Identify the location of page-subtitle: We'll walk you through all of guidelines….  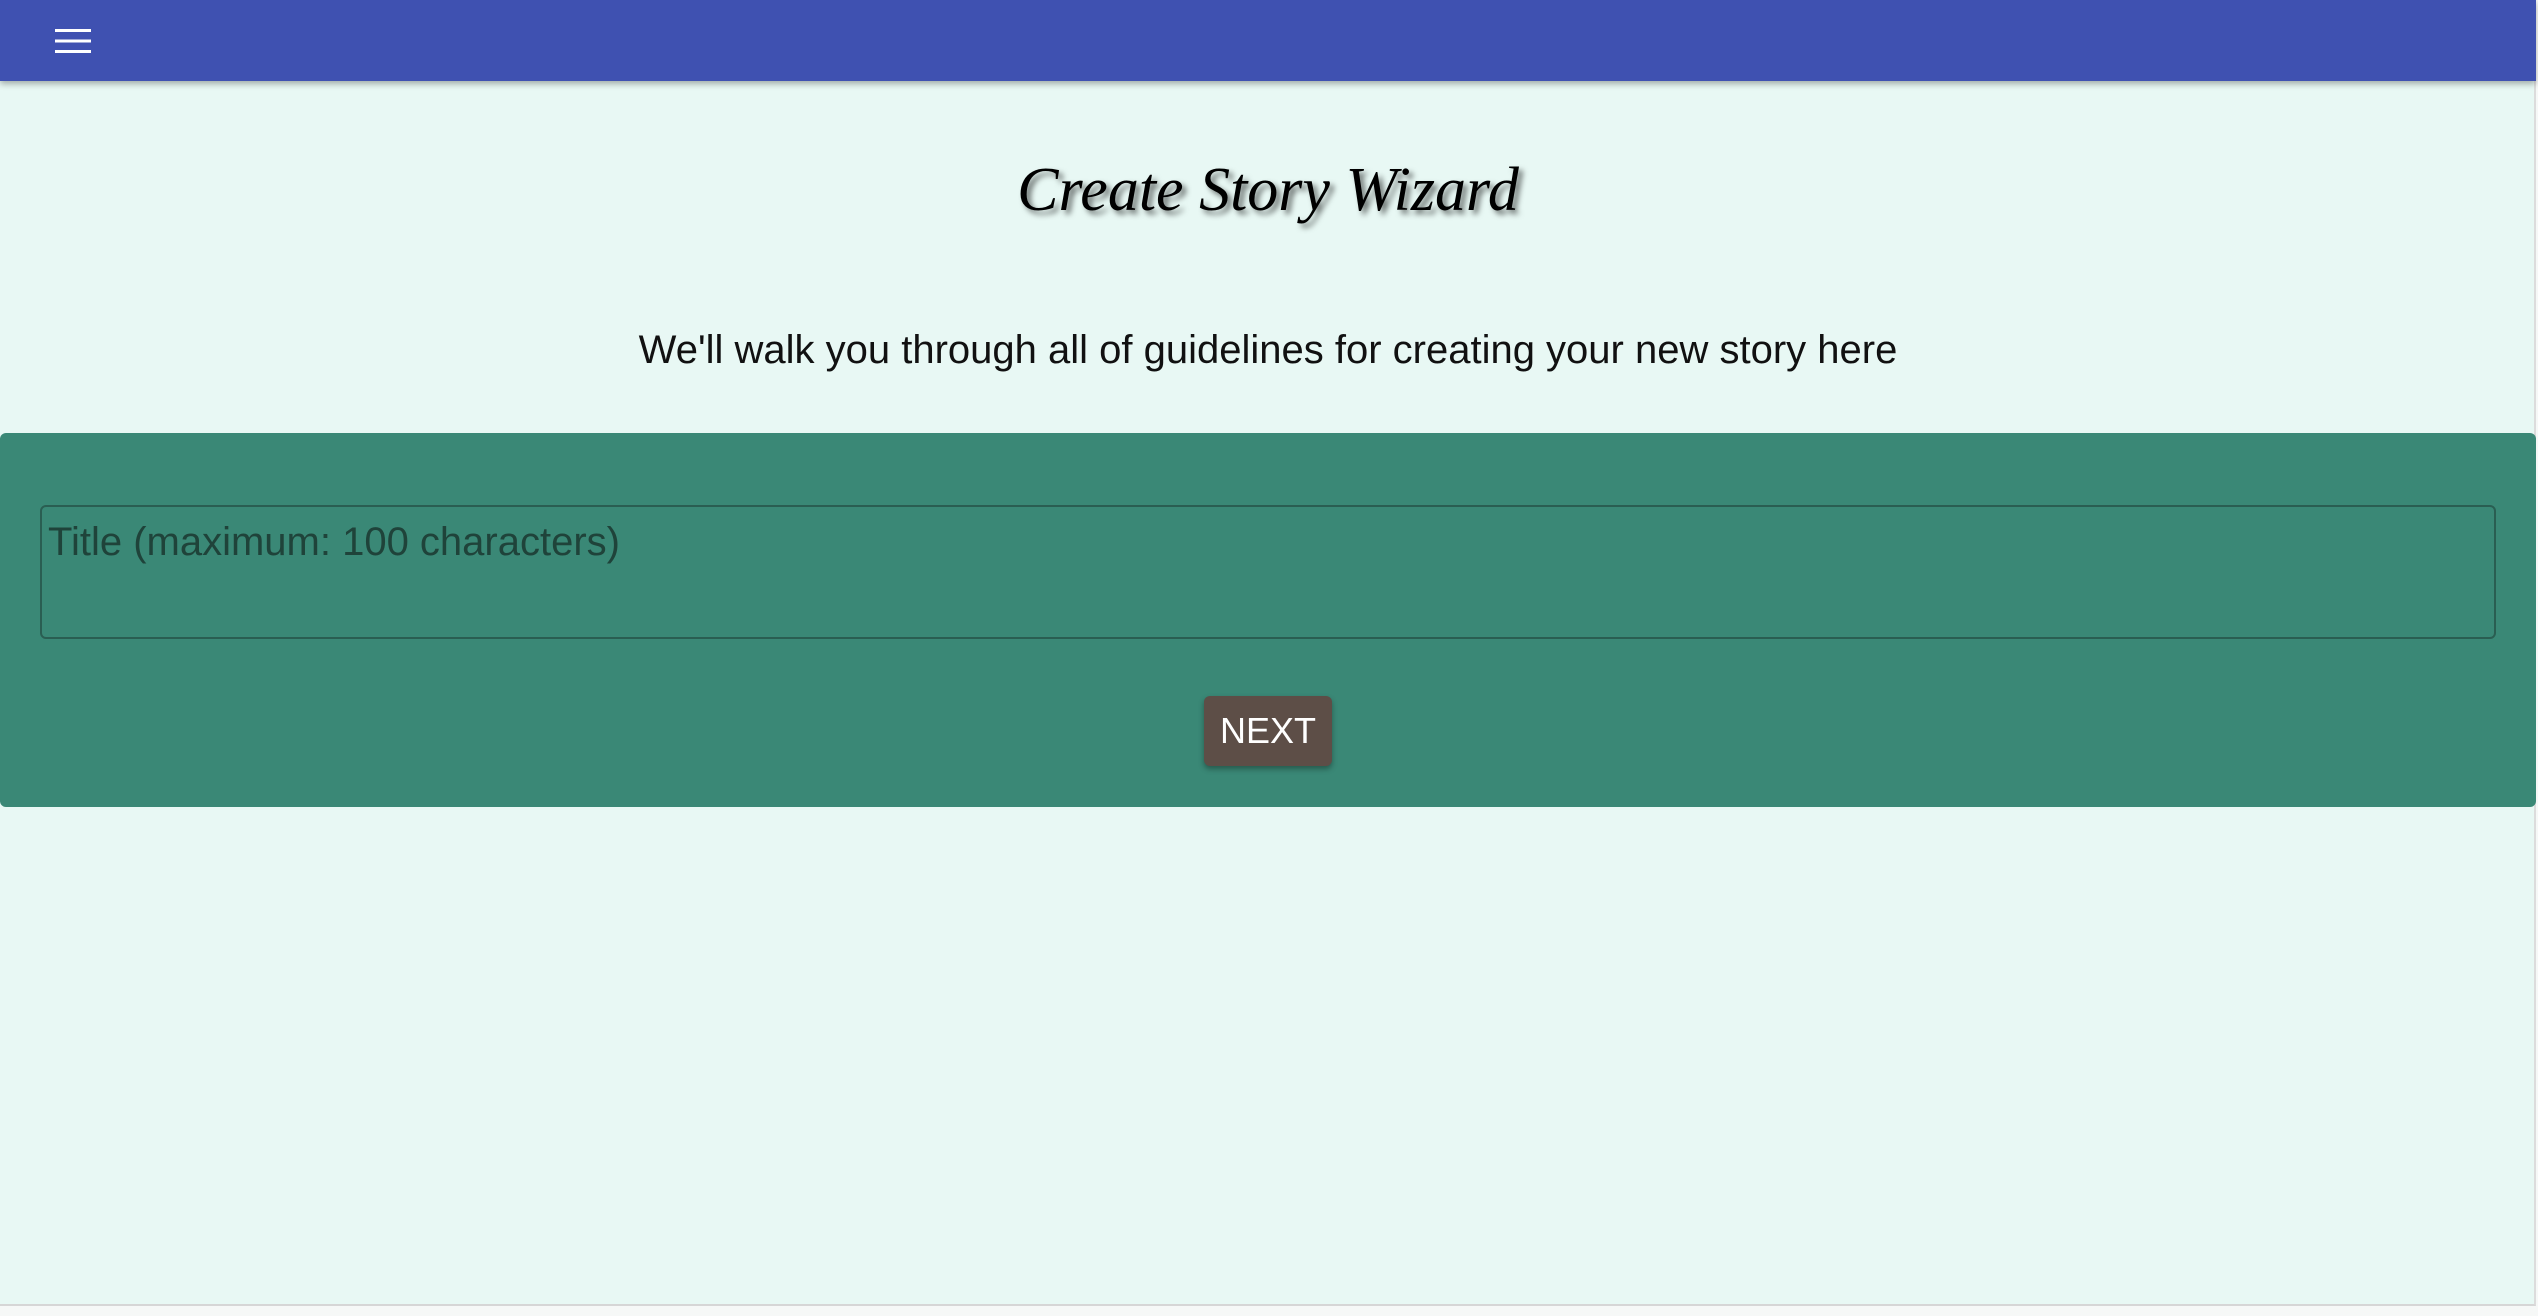
(1268, 350).